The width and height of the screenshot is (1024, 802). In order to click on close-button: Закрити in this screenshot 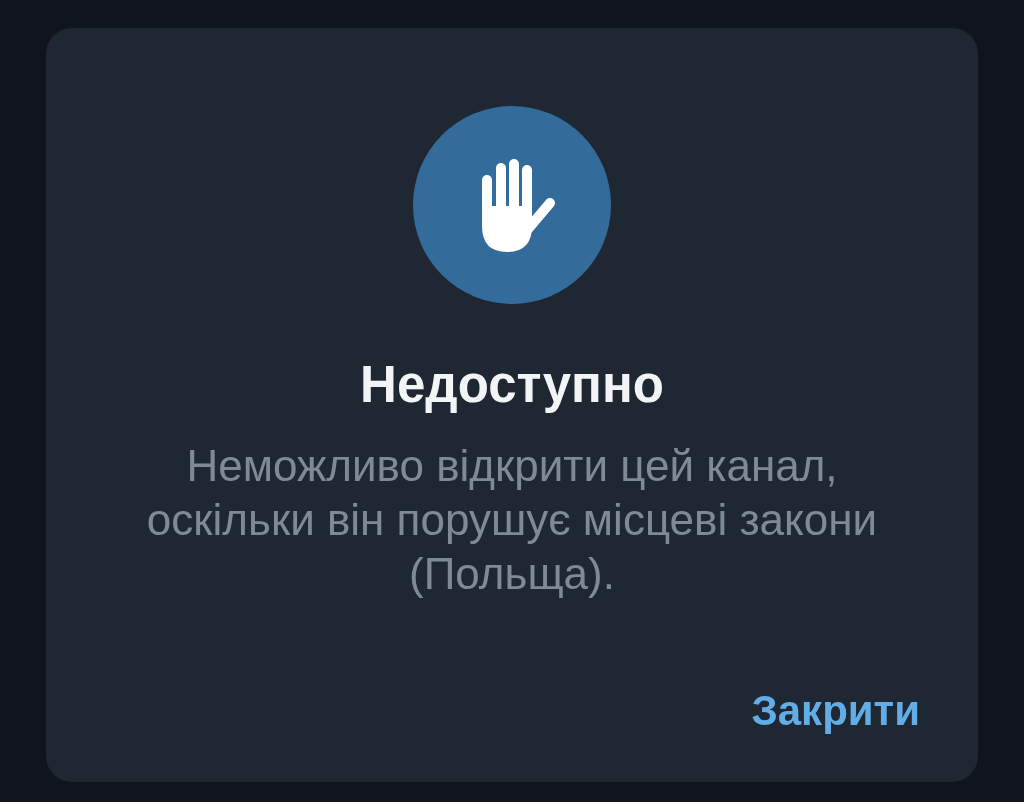, I will do `click(835, 711)`.